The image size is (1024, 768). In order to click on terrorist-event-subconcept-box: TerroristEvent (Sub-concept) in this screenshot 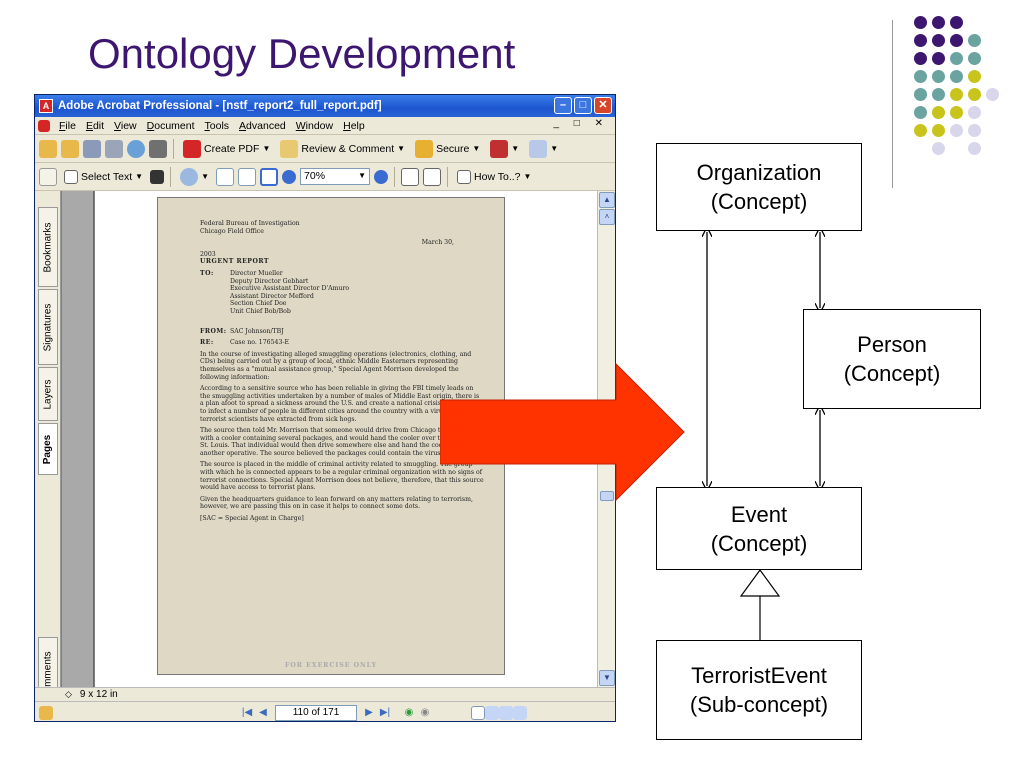, I will do `click(759, 690)`.